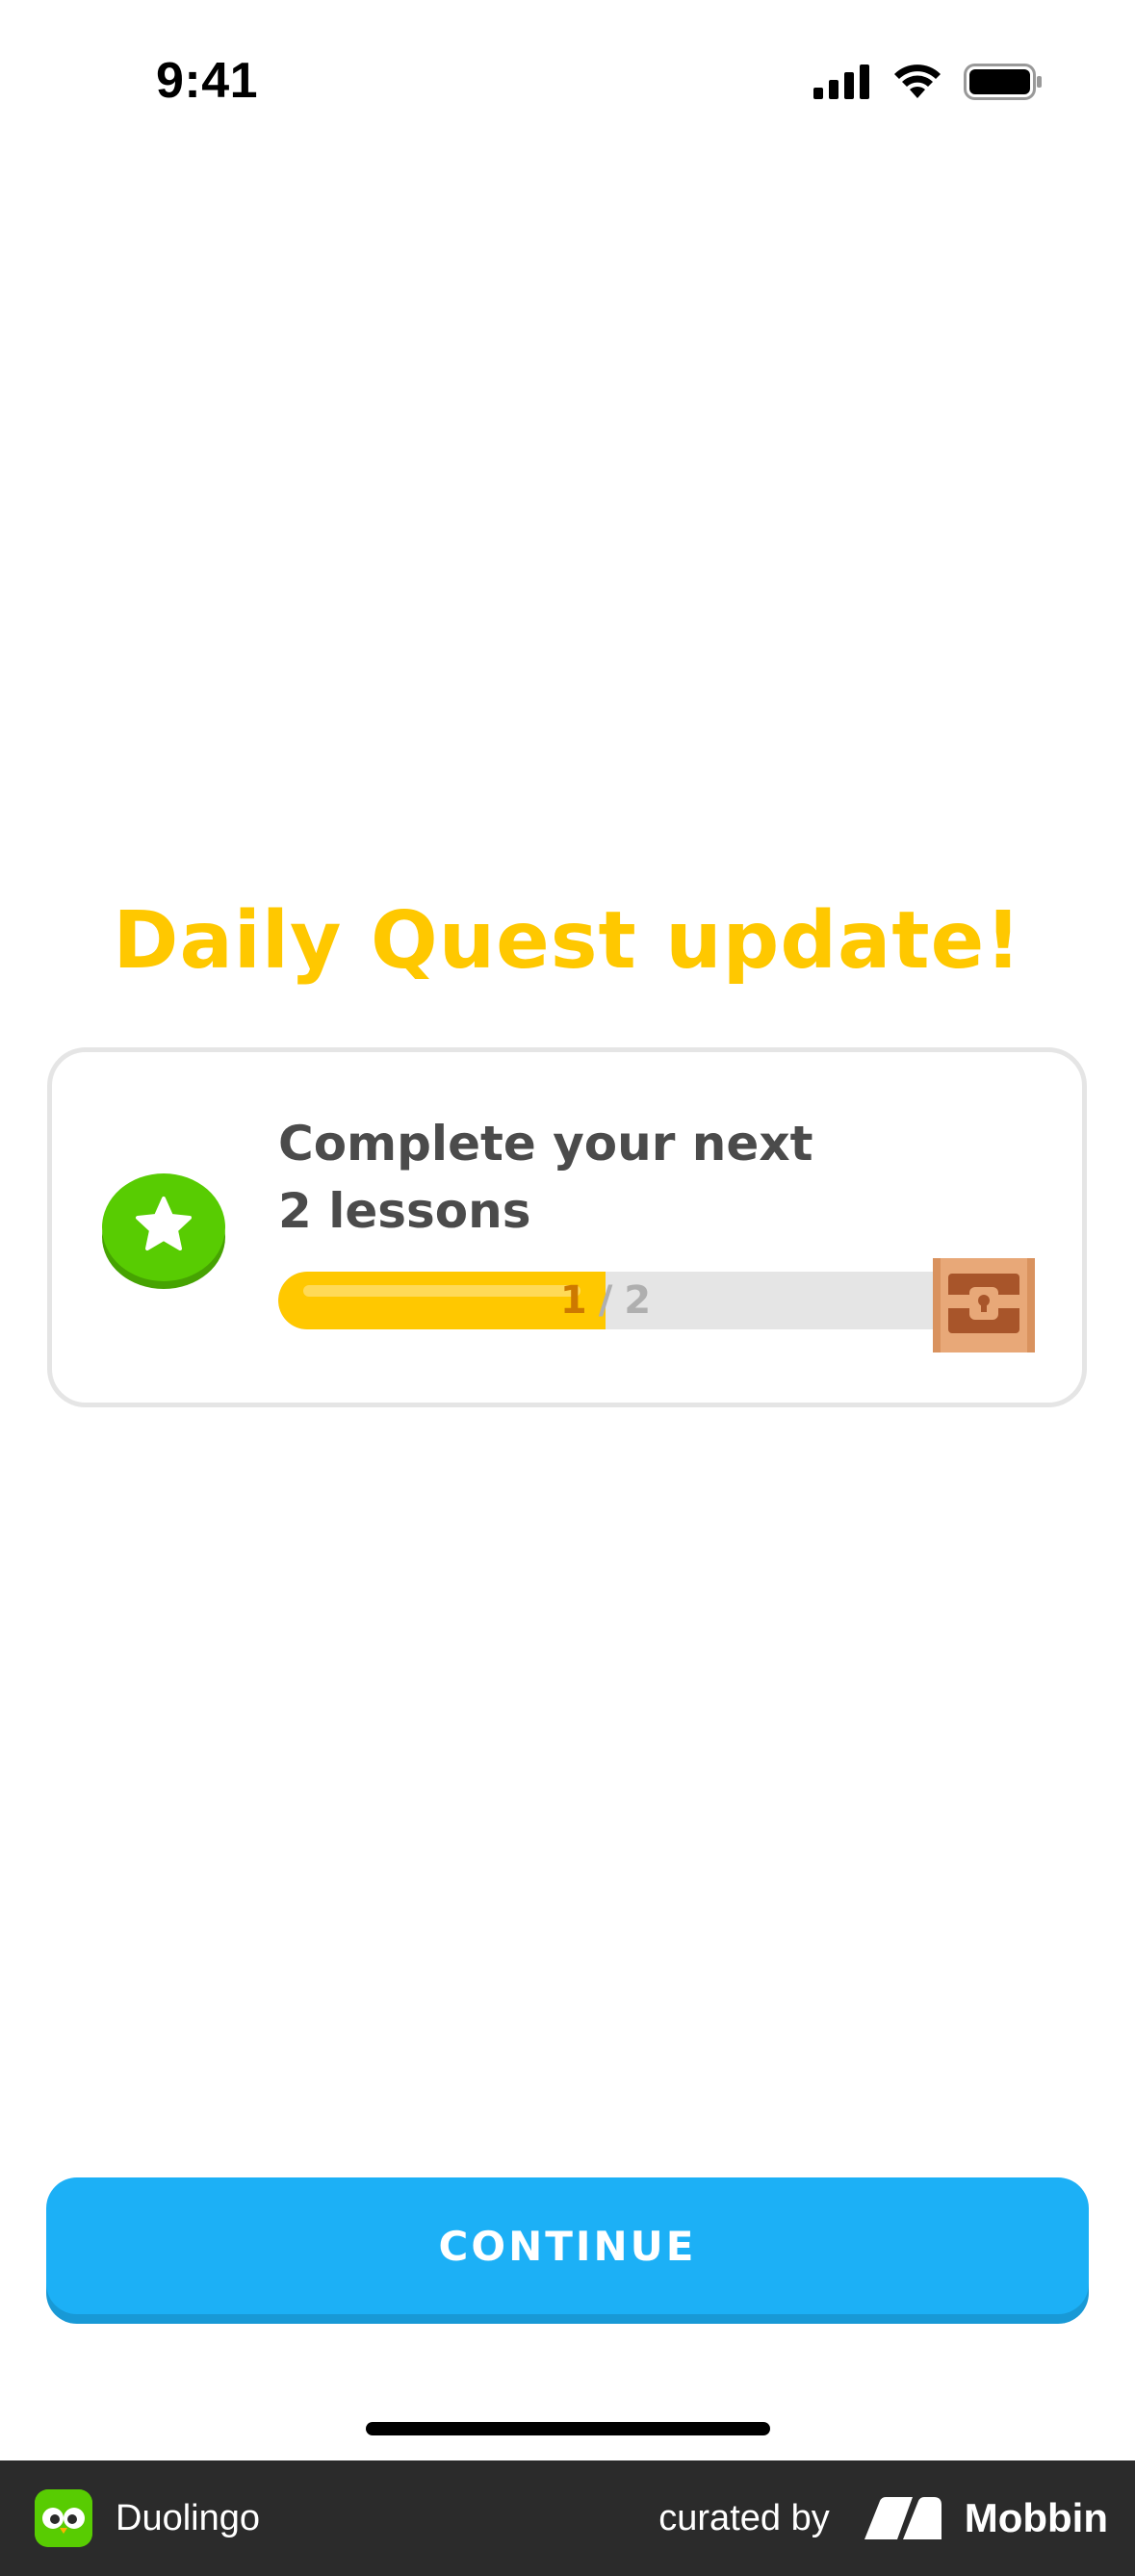 Image resolution: width=1135 pixels, height=2576 pixels. What do you see at coordinates (841, 81) in the screenshot?
I see `cellular-signal-icon` at bounding box center [841, 81].